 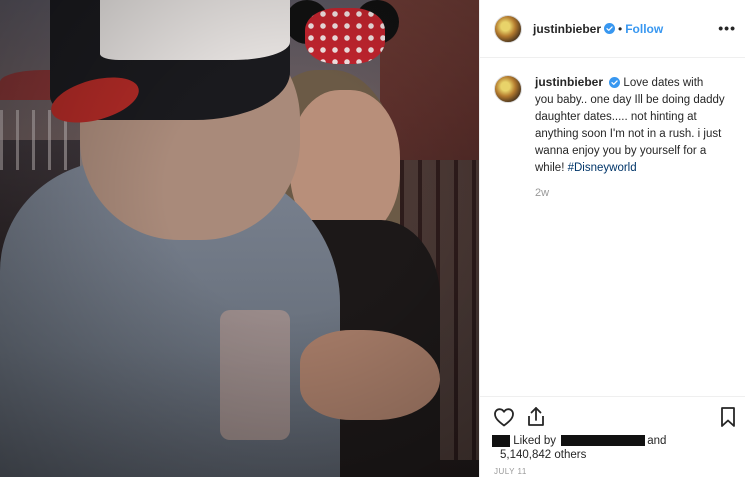 What do you see at coordinates (508, 89) in the screenshot?
I see `caption-avatar` at bounding box center [508, 89].